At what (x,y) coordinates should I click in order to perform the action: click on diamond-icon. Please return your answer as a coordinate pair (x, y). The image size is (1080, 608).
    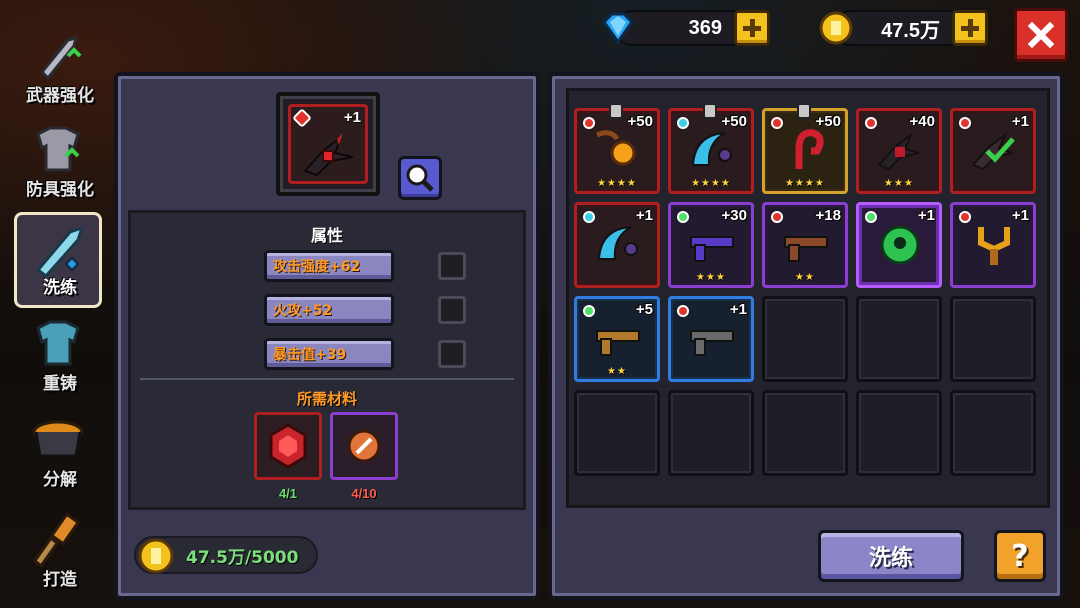
    Looking at the image, I should click on (618, 28).